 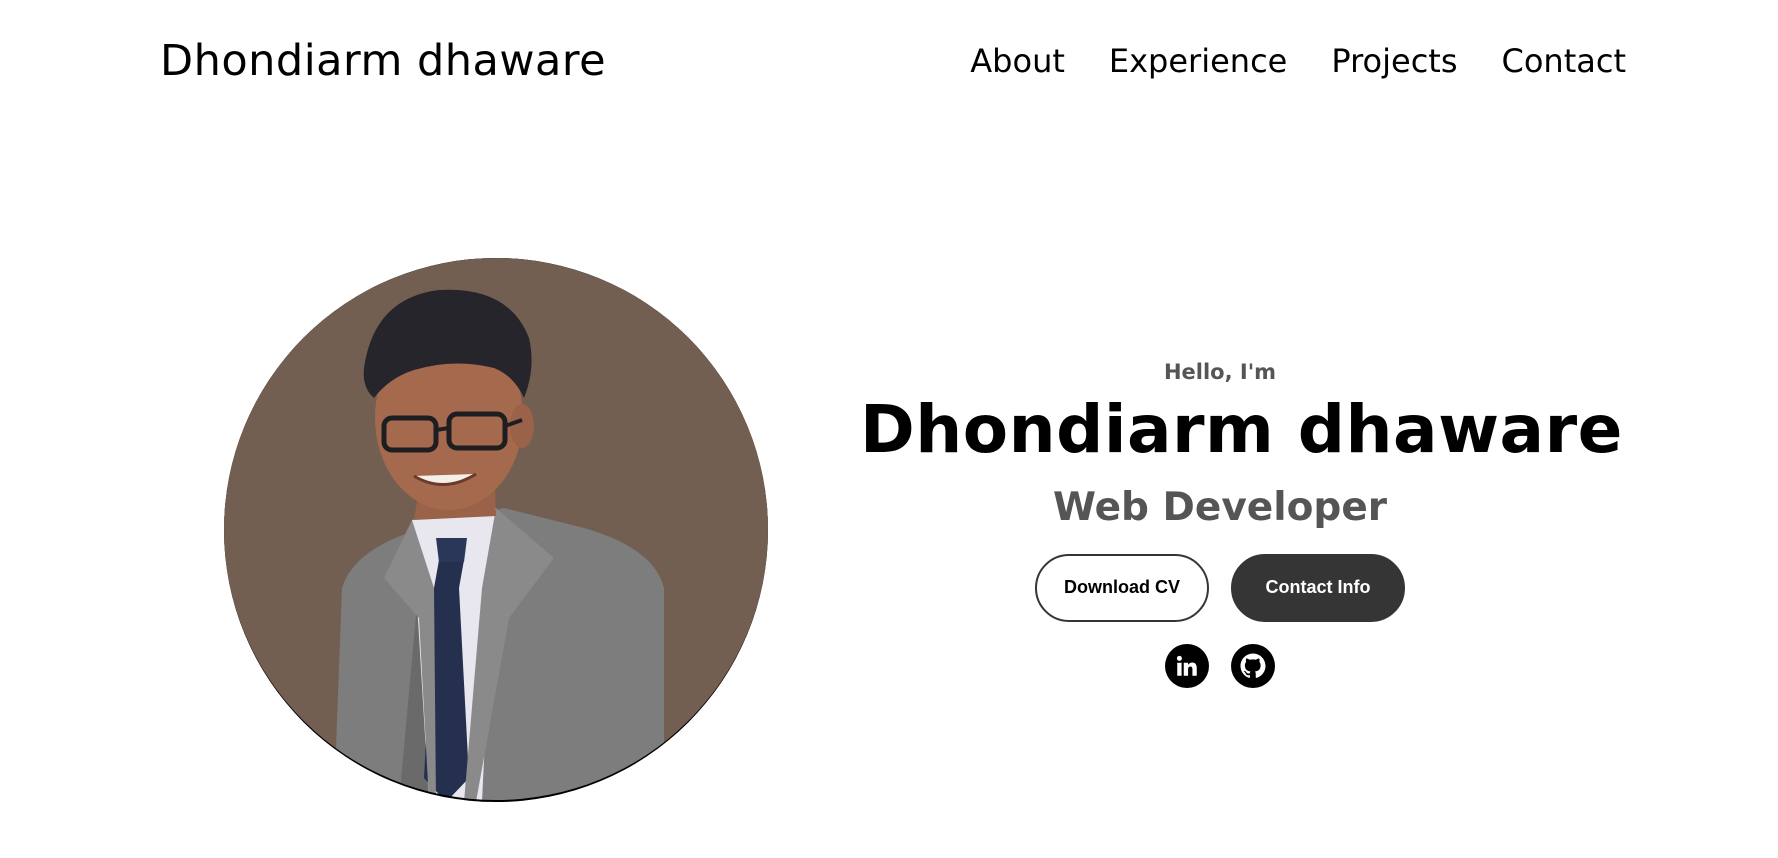 I want to click on main-nav: About Experience Projects Contact, so click(x=1298, y=61).